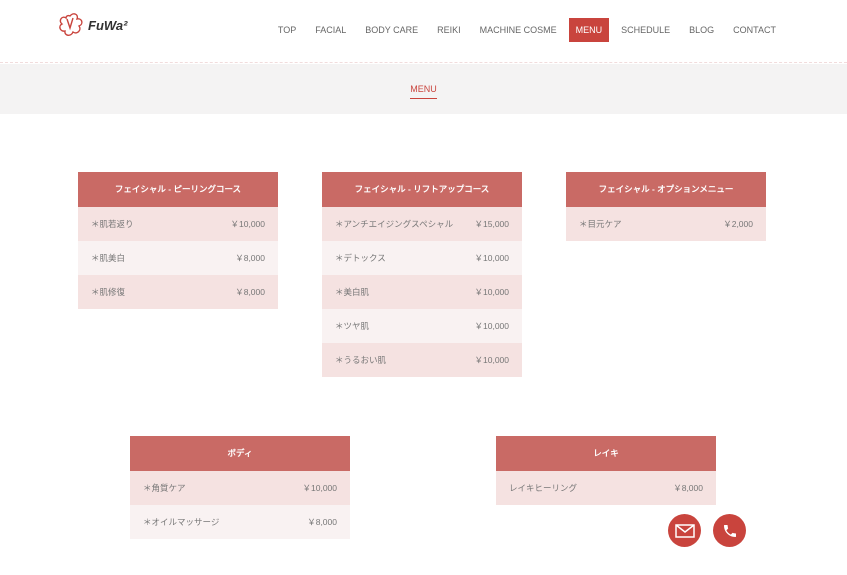 Image resolution: width=847 pixels, height=575 pixels. Describe the element at coordinates (394, 223) in the screenshot. I see `menu-item-name: ＊アンチエイジングスペシャル` at that location.